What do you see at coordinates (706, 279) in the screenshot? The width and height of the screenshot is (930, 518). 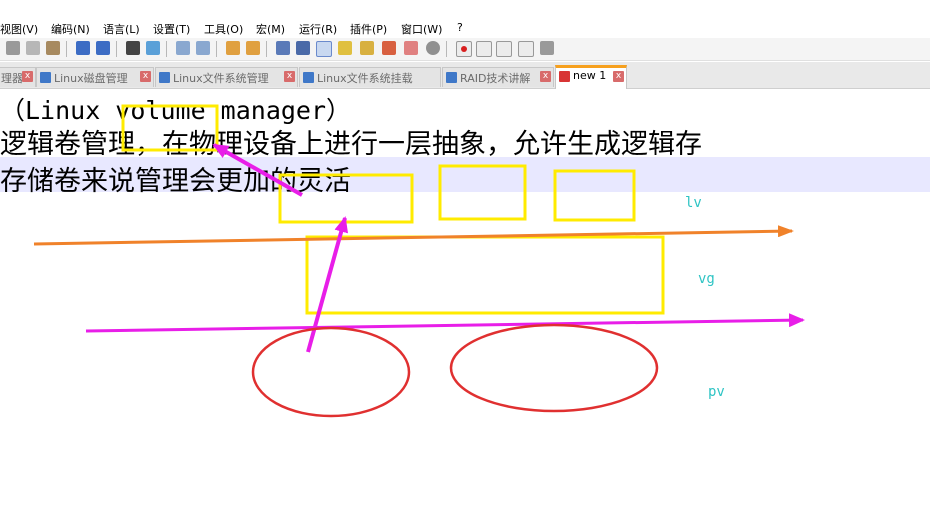 I see `vg-label: vg` at bounding box center [706, 279].